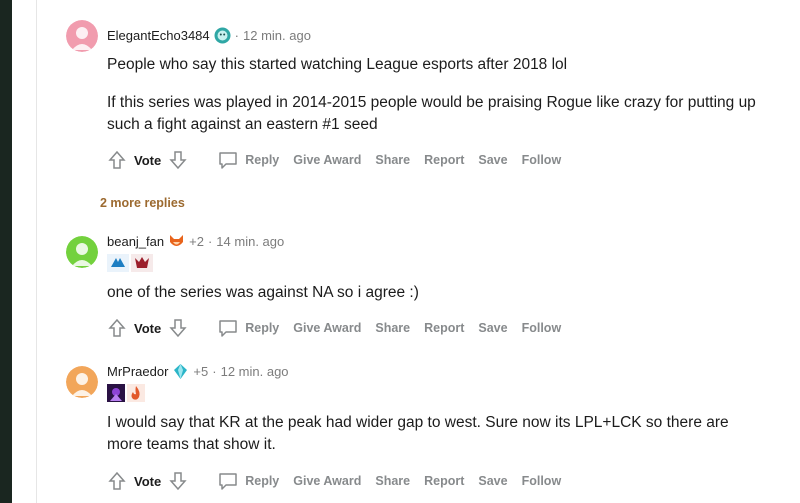  What do you see at coordinates (116, 393) in the screenshot?
I see `purple-champion-icon` at bounding box center [116, 393].